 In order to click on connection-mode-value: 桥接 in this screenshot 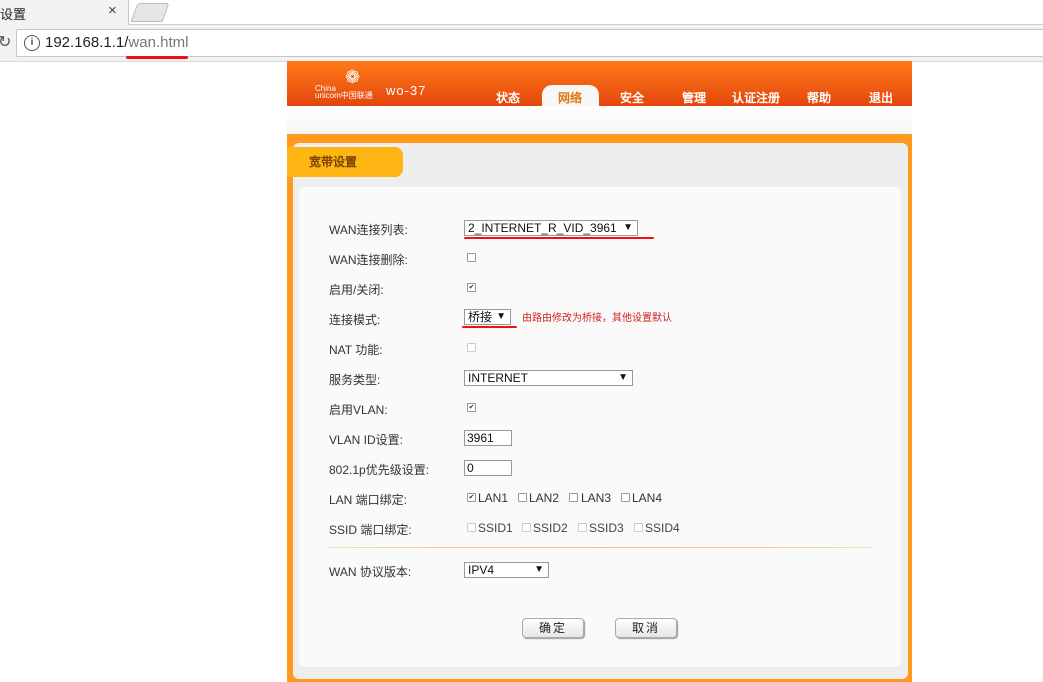, I will do `click(480, 317)`.